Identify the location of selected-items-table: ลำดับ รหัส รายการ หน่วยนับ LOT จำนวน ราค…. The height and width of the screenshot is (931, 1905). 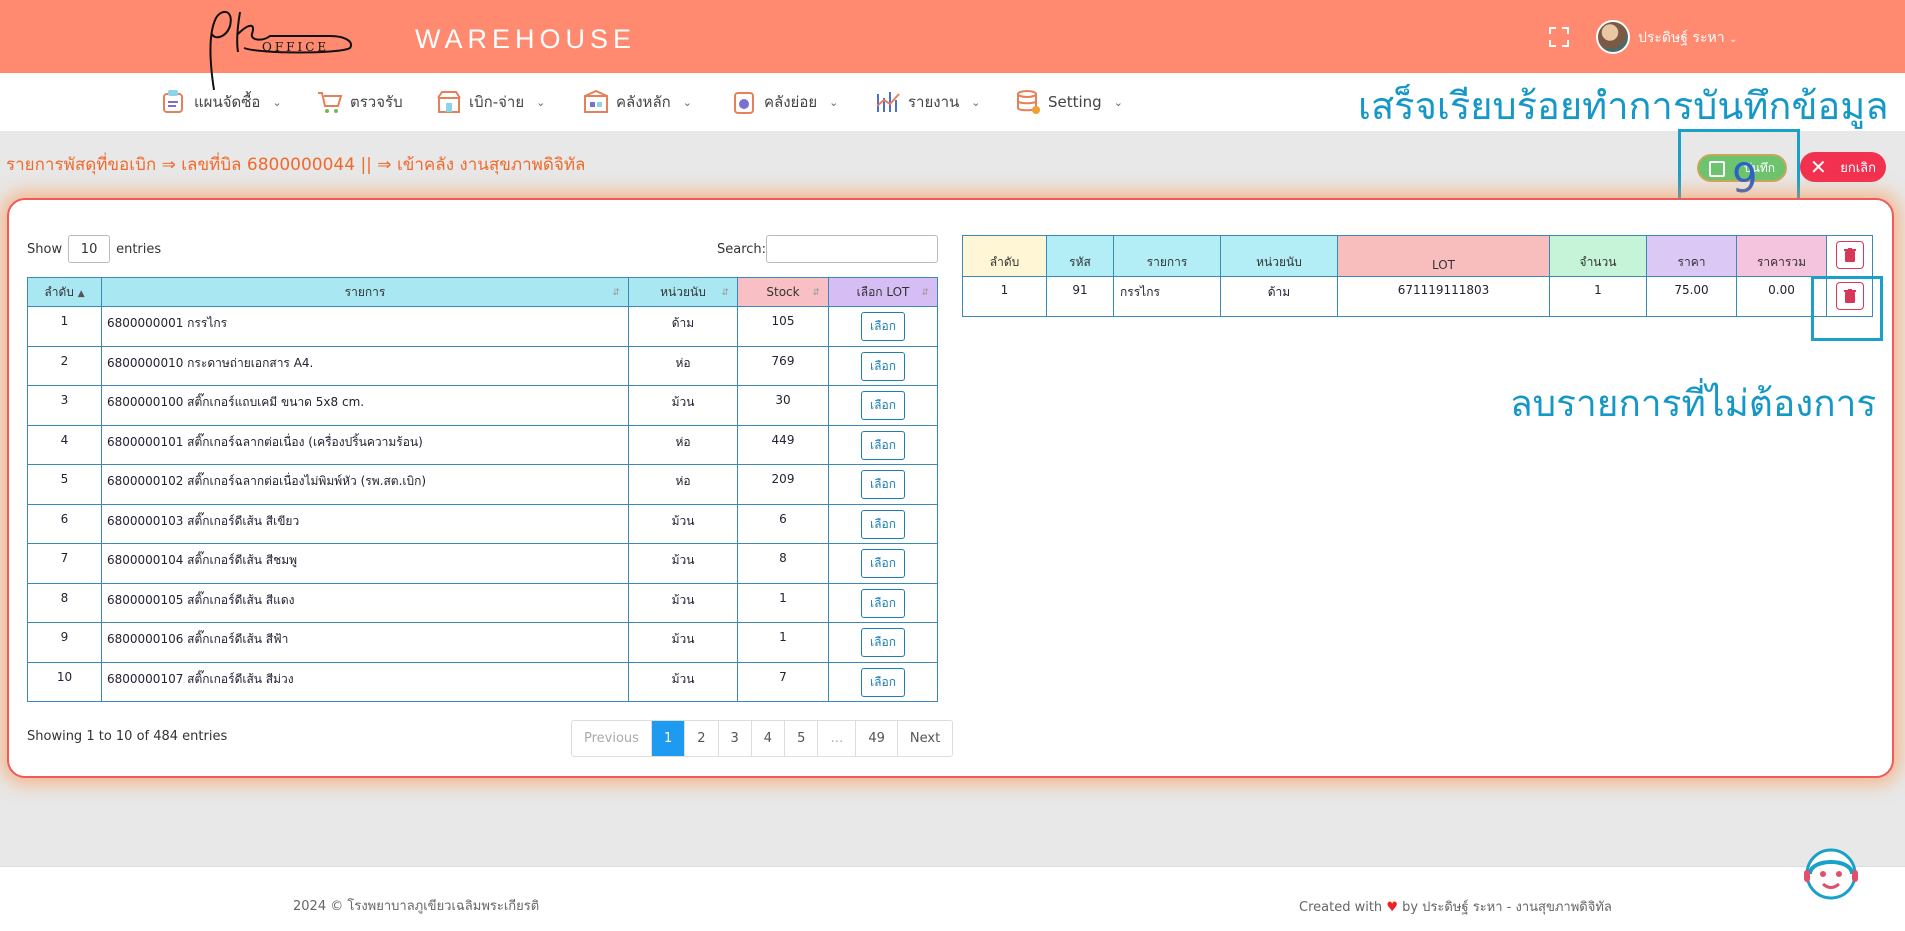
(1417, 276).